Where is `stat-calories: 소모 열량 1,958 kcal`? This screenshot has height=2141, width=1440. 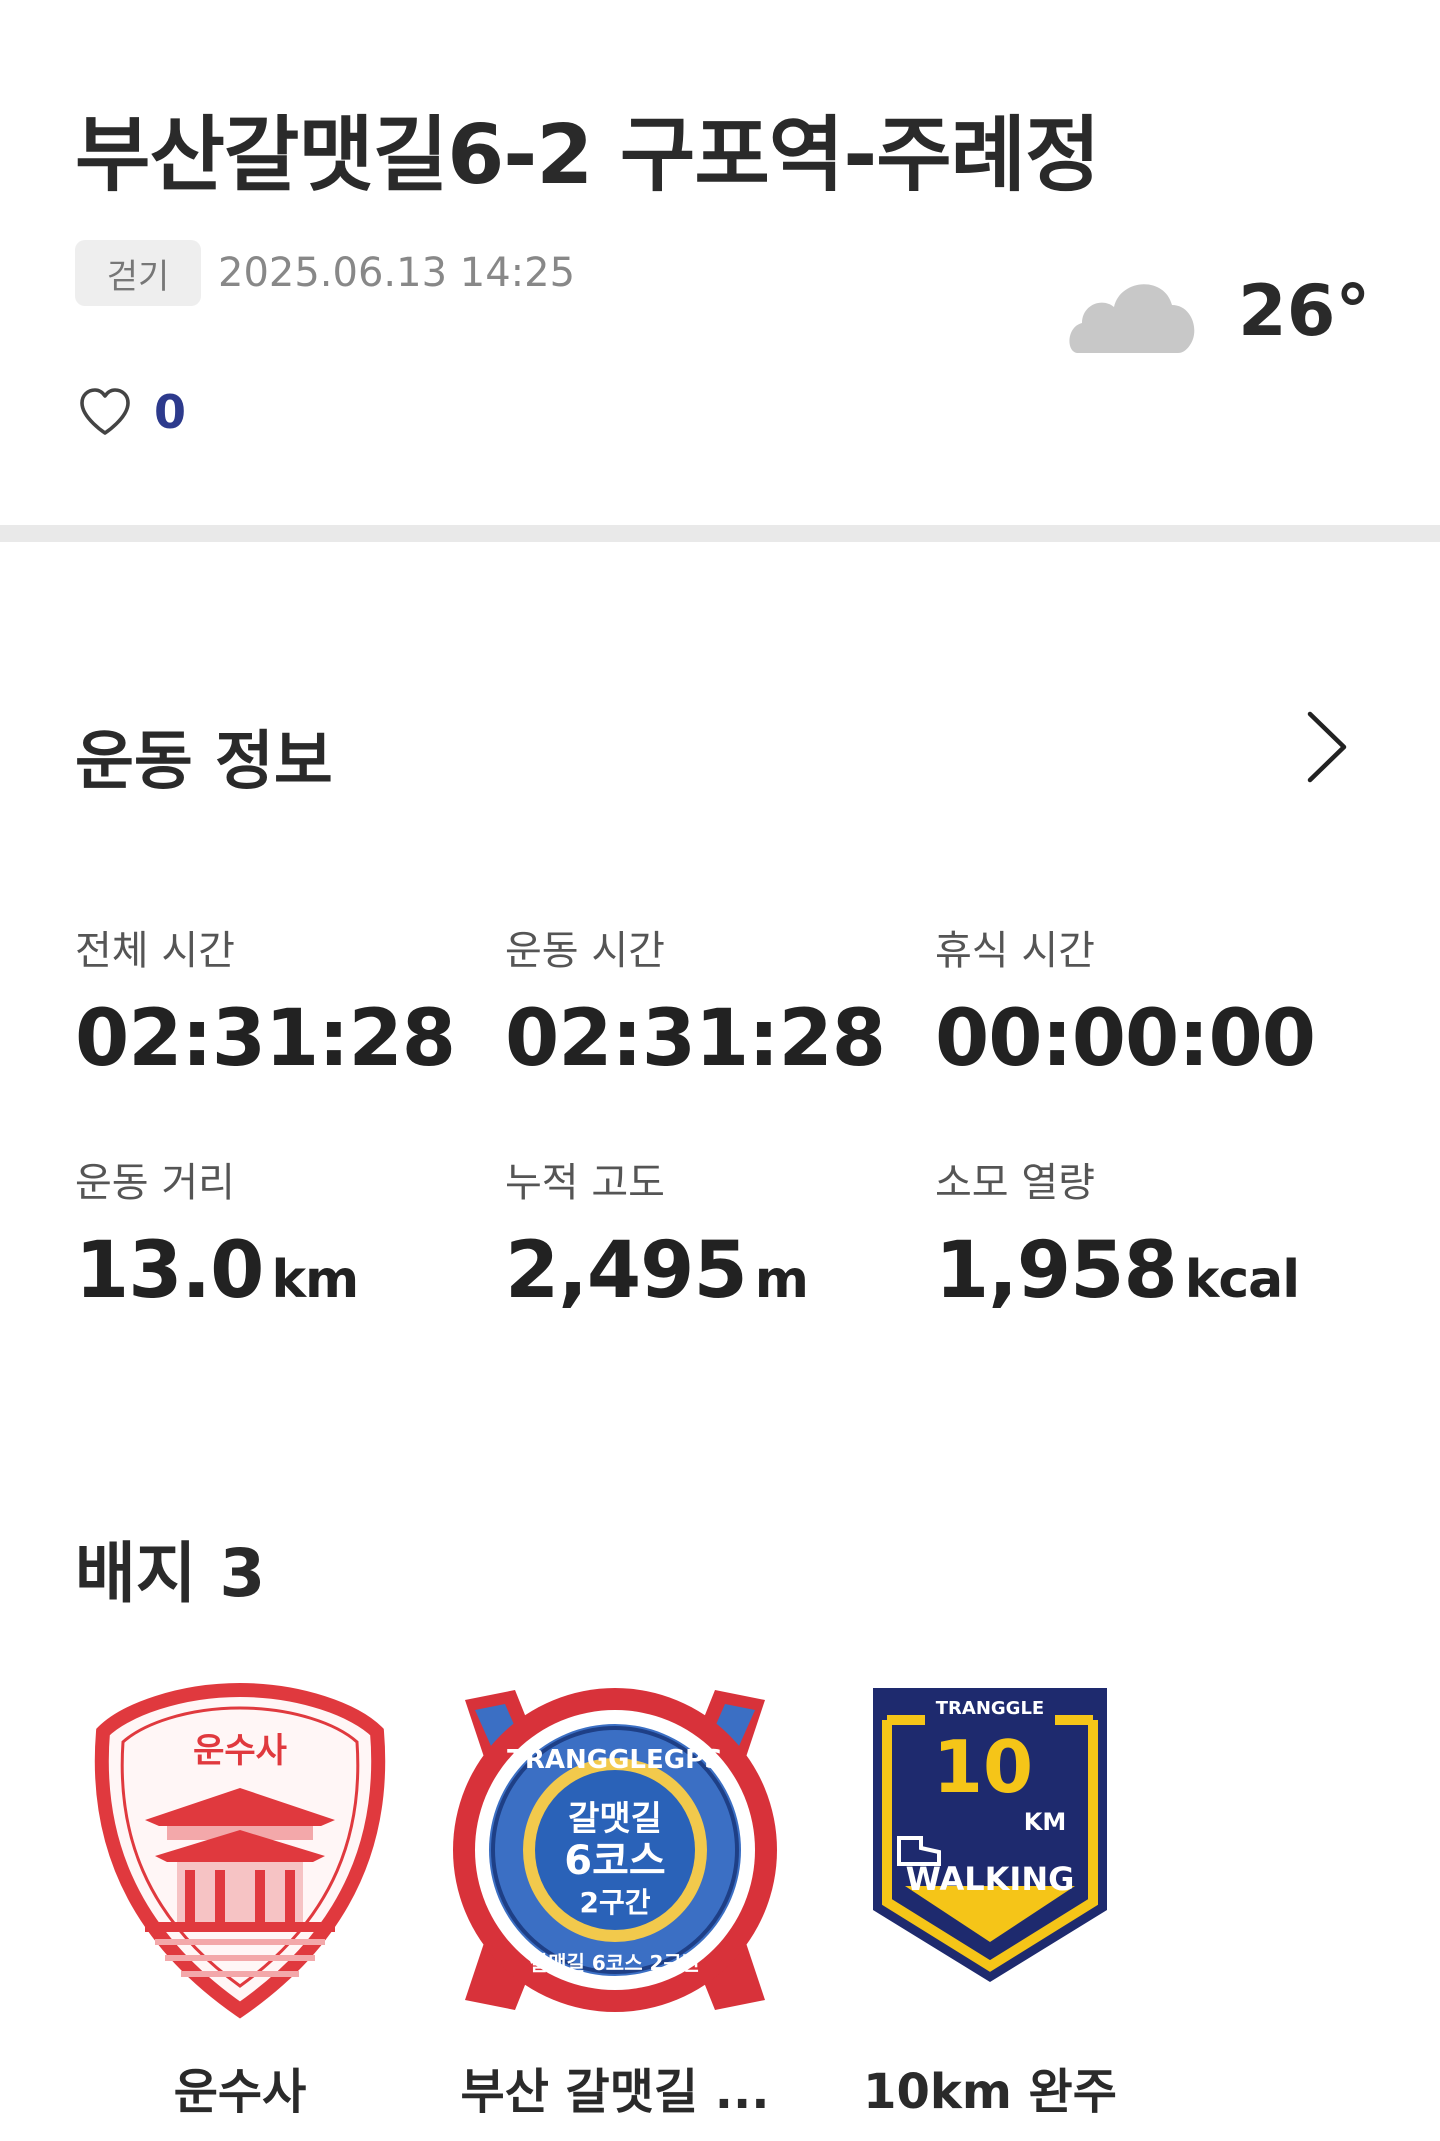
stat-calories: 소모 열량 1,958 kcal is located at coordinates (1145, 1233).